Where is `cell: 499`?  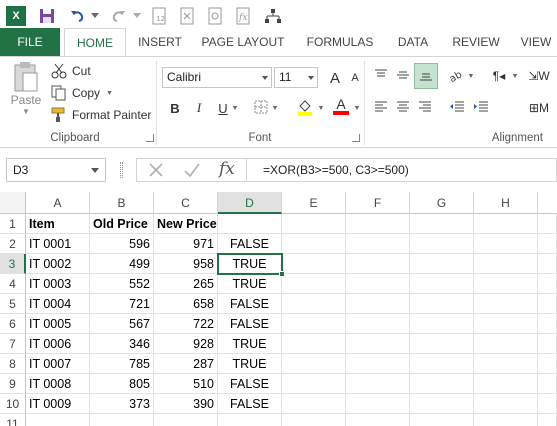
cell: 499 is located at coordinates (122, 264).